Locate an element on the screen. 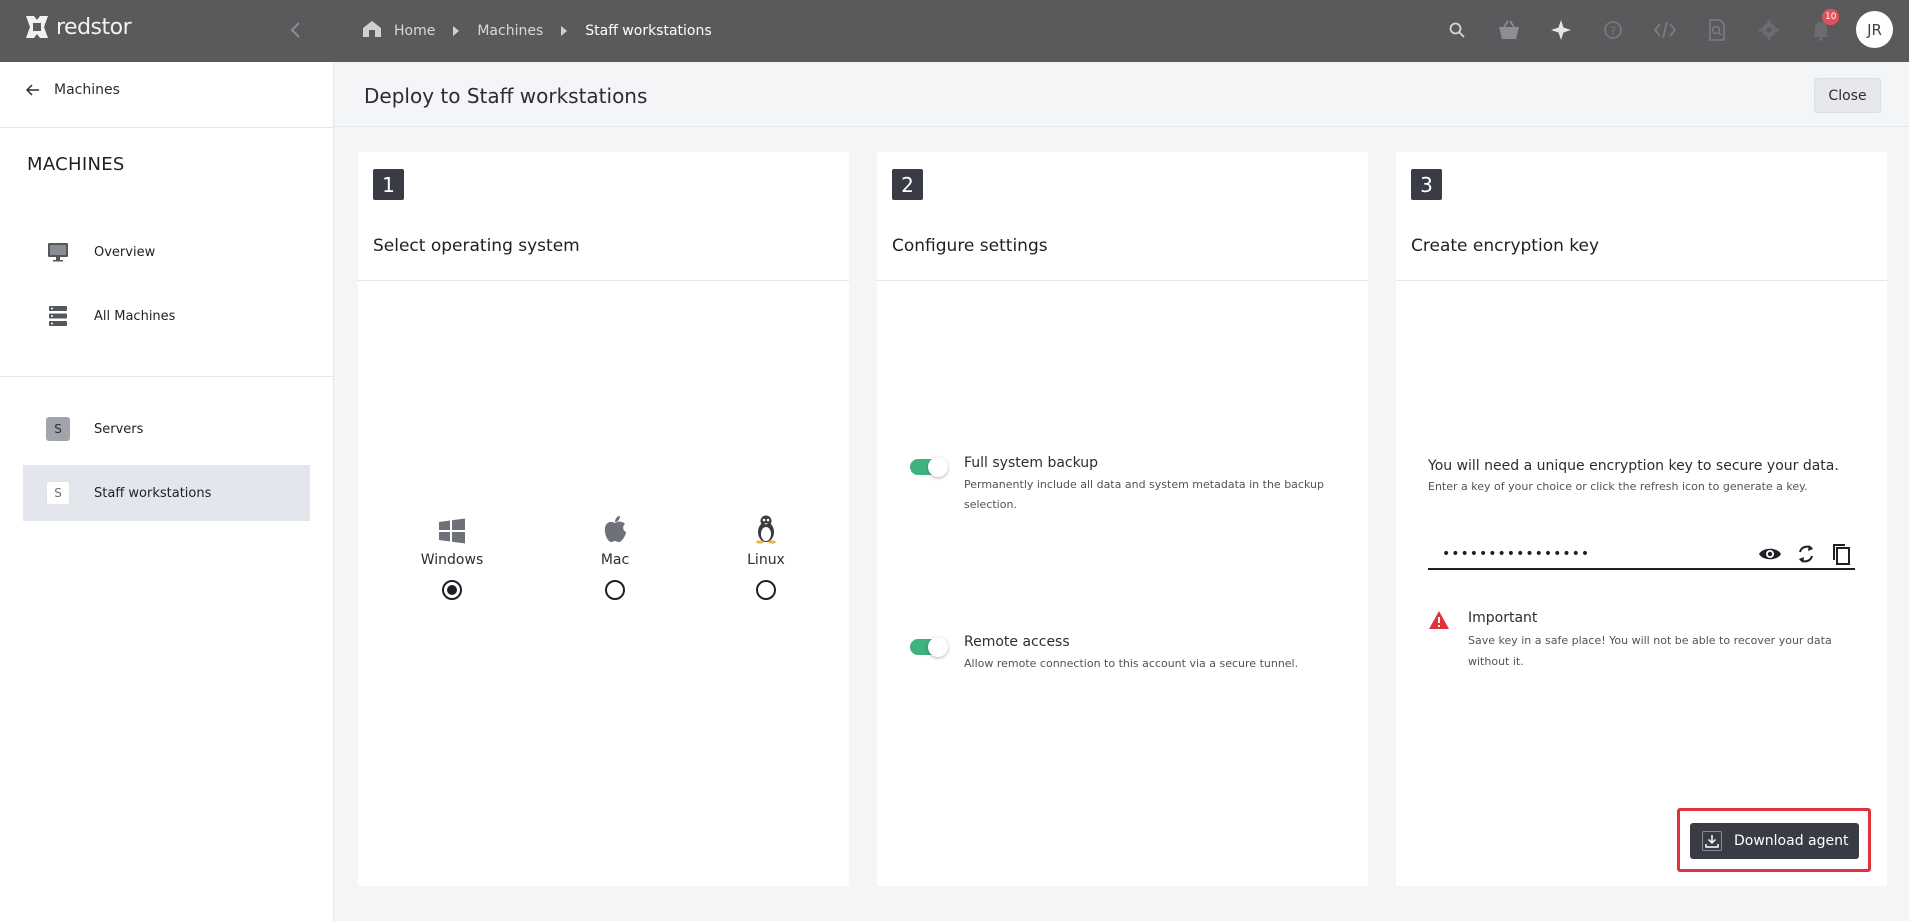 The width and height of the screenshot is (1909, 921). help-icon: ? is located at coordinates (1613, 30).